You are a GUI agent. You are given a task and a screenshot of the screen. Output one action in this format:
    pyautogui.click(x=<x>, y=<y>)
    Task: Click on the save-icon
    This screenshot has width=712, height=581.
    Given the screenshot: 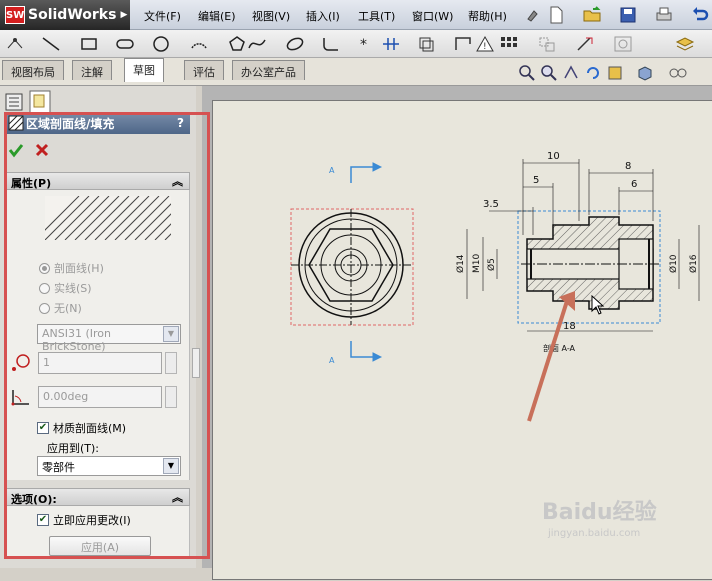 What is the action you would take?
    pyautogui.click(x=628, y=15)
    